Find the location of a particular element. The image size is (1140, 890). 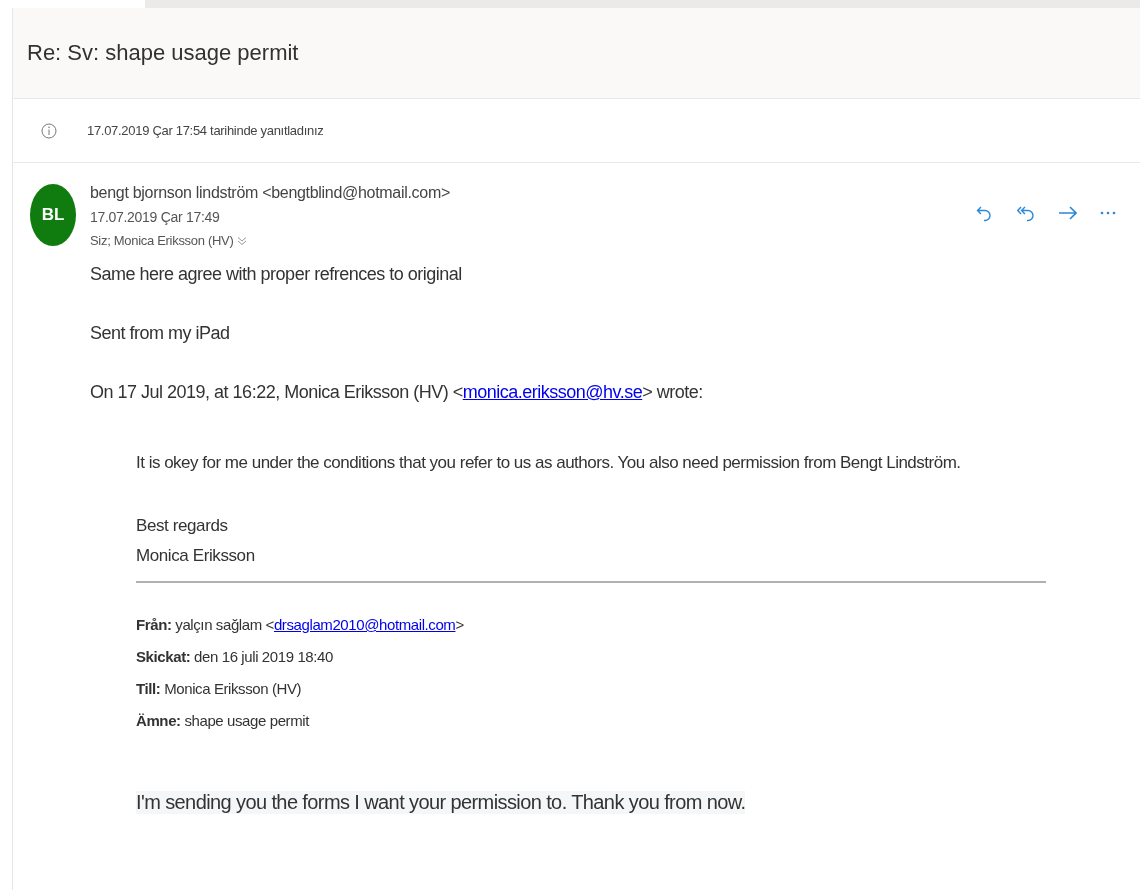

quoted-text: It is okey for me under the conditions that you refer to us as authors. You also need permission from Bengt Lindström. is located at coordinates (549, 463).